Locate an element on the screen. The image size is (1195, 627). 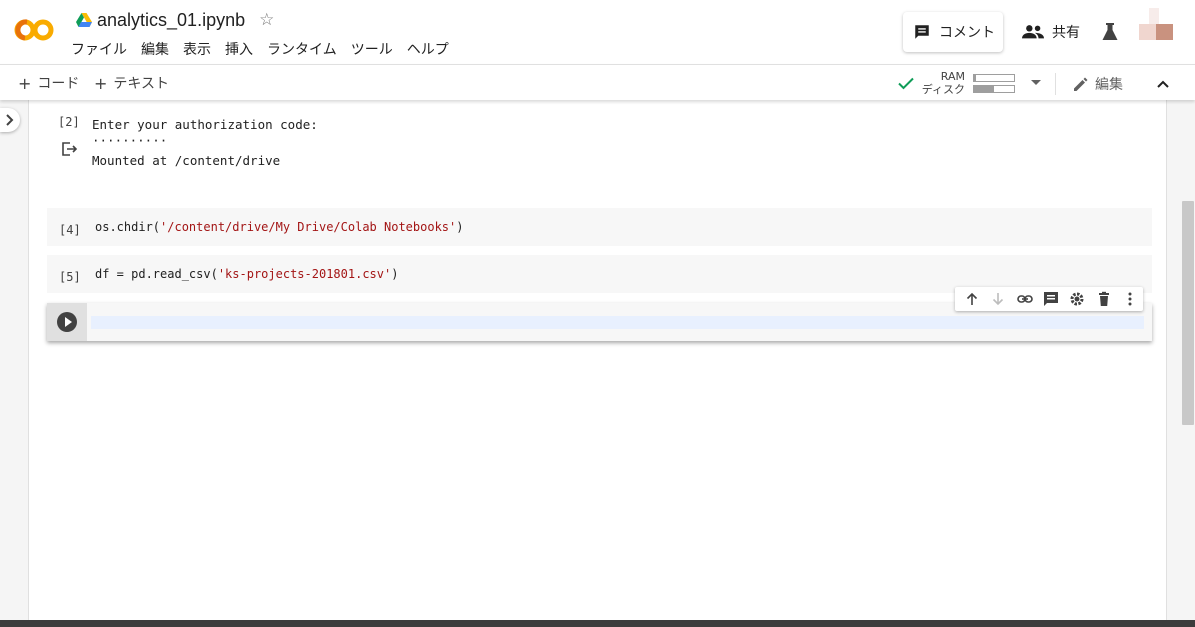
menu-runtime: ランタイム is located at coordinates (302, 50).